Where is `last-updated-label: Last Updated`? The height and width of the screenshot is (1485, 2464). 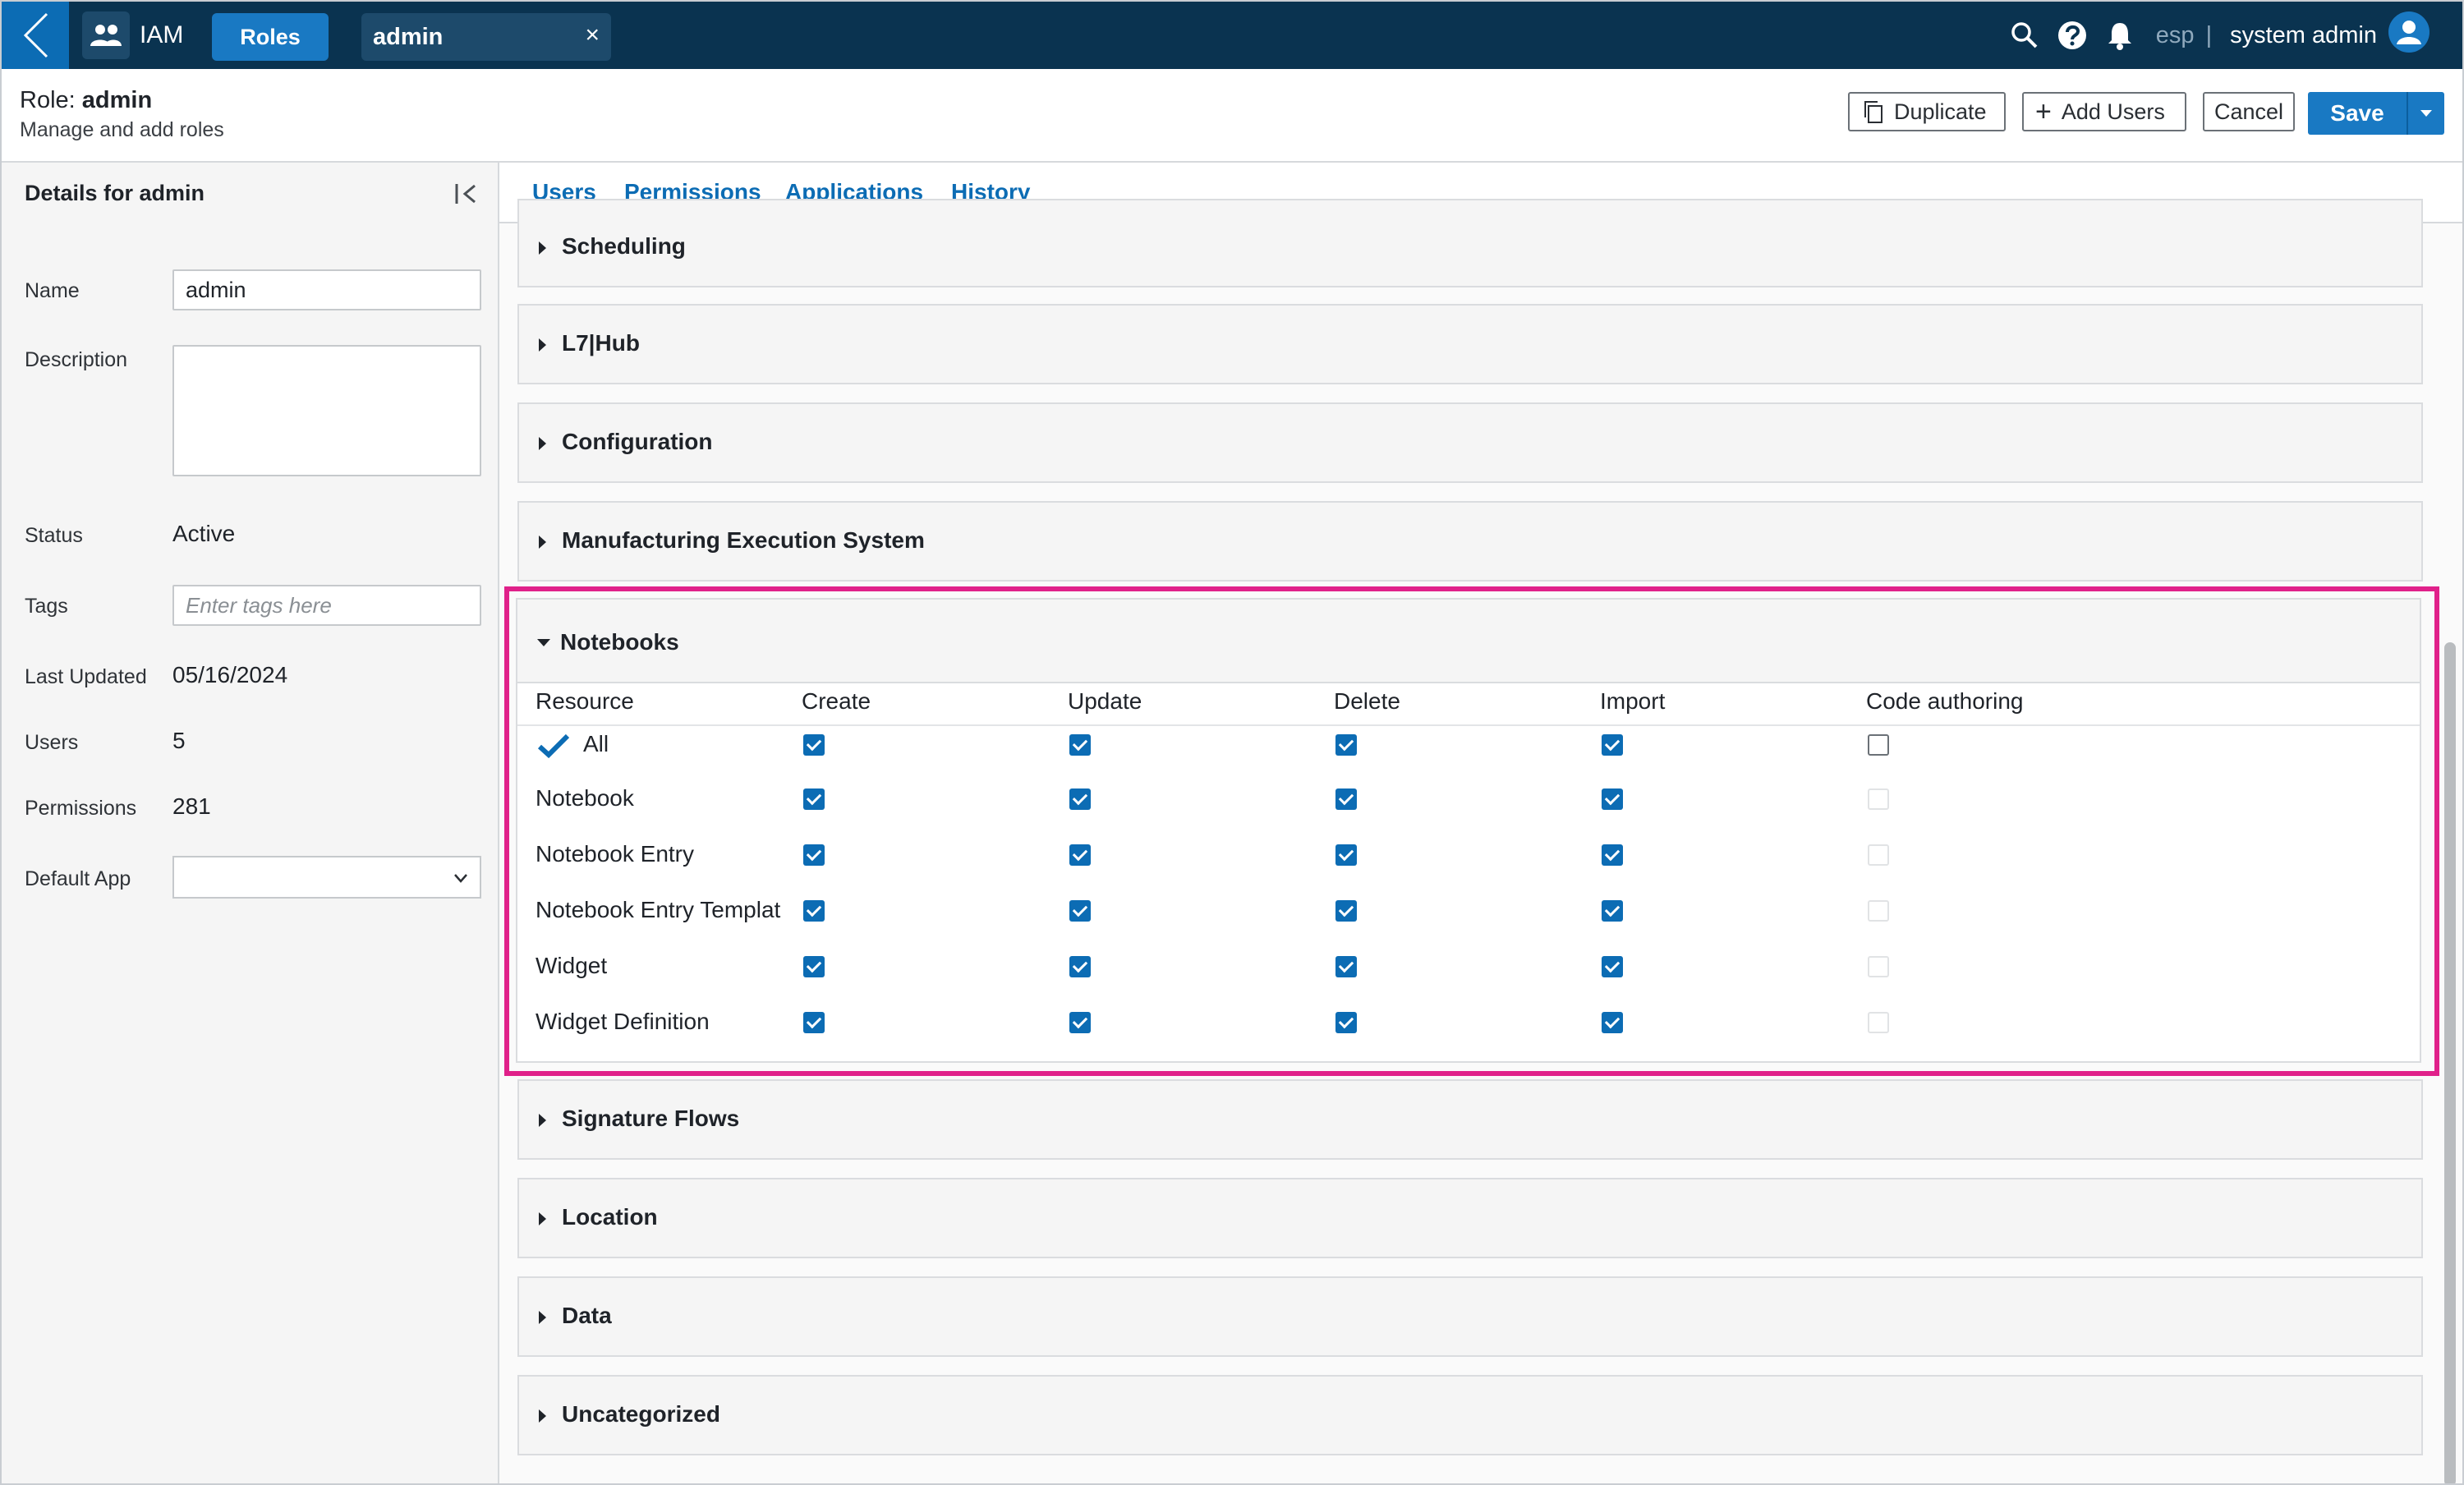
last-updated-label: Last Updated is located at coordinates (86, 676).